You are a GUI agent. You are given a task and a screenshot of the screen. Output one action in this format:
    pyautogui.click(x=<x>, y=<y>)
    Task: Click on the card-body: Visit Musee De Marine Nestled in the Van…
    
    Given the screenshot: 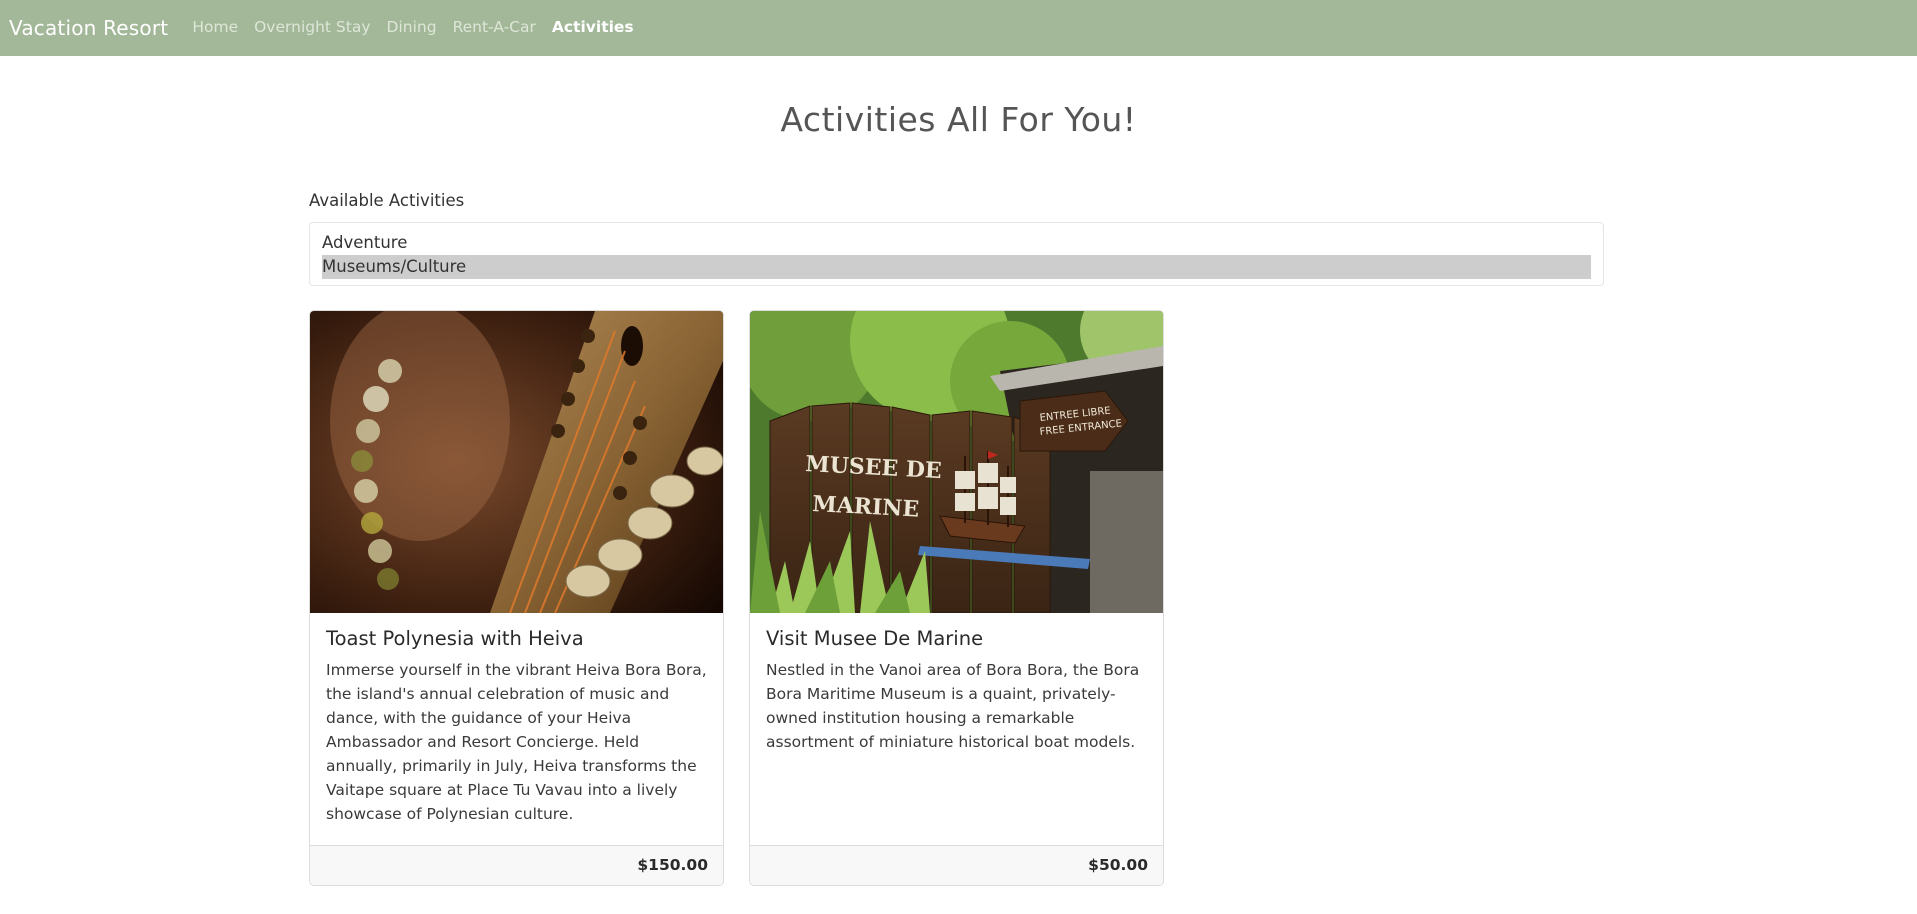 What is the action you would take?
    pyautogui.click(x=956, y=690)
    